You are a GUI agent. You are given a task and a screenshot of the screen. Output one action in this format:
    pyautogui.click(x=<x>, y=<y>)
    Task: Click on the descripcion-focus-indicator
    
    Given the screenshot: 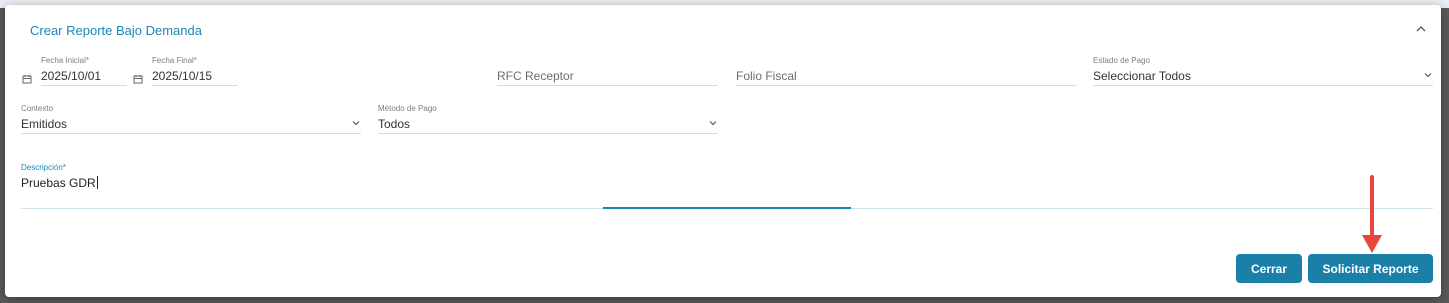 What is the action you would take?
    pyautogui.click(x=727, y=208)
    